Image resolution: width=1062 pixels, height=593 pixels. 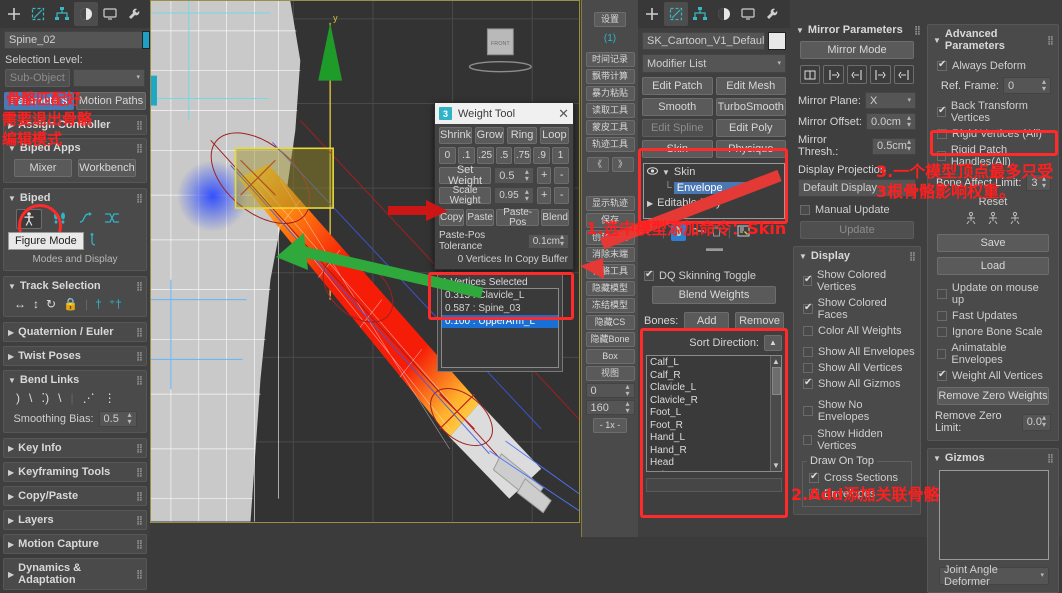 I want to click on loop-button: Loop, so click(x=554, y=135).